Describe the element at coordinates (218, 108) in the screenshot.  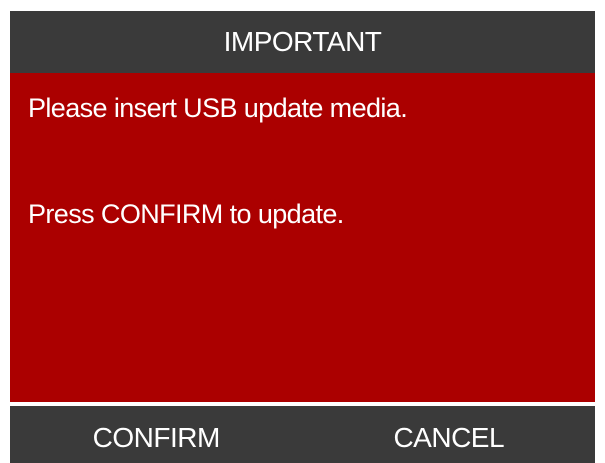
I see `message-insert-usb: Please insert USB update media.` at that location.